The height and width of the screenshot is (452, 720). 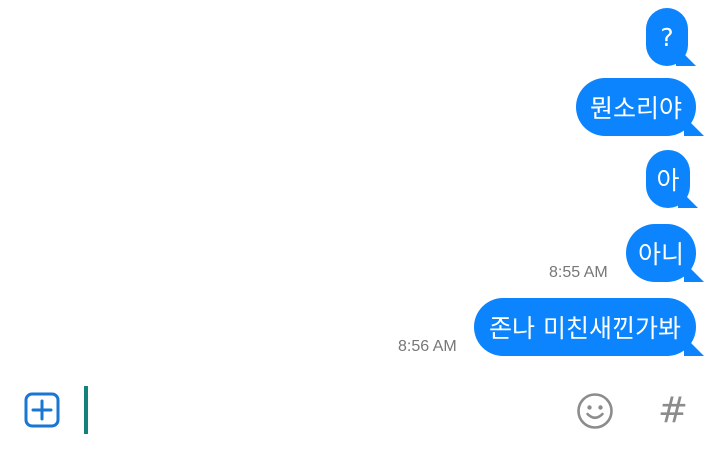 I want to click on message-bubble: 뭔소리야, so click(x=640, y=107).